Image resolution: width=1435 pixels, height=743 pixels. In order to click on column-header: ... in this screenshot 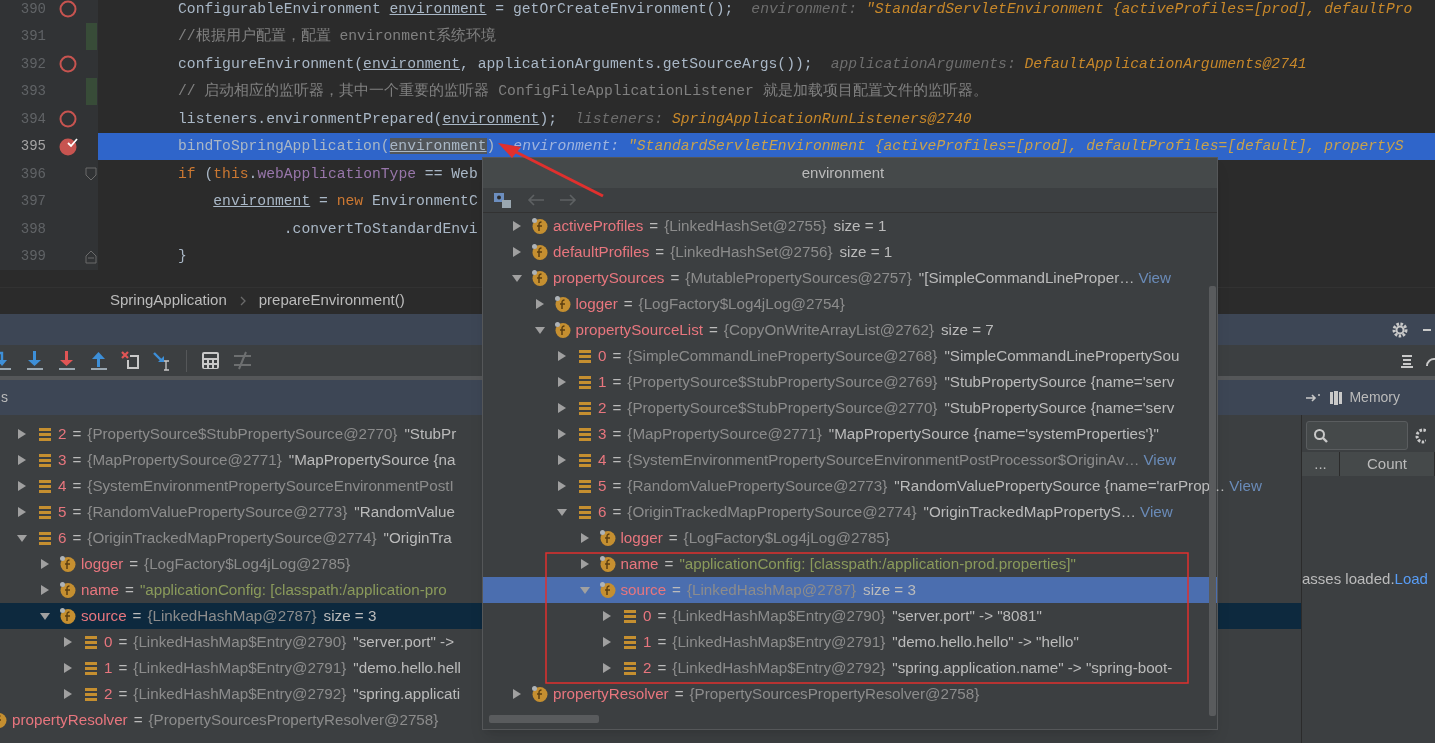, I will do `click(1321, 464)`.